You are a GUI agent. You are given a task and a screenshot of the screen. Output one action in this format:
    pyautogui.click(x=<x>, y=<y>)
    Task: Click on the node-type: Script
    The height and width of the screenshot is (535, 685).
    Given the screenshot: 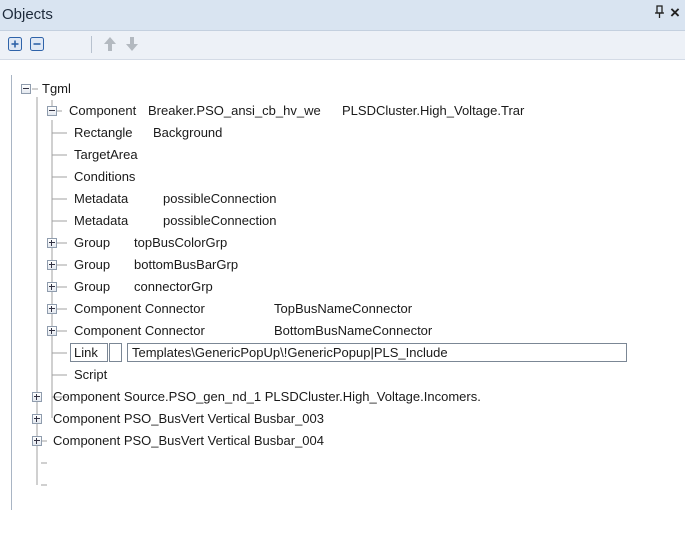 What is the action you would take?
    pyautogui.click(x=91, y=374)
    